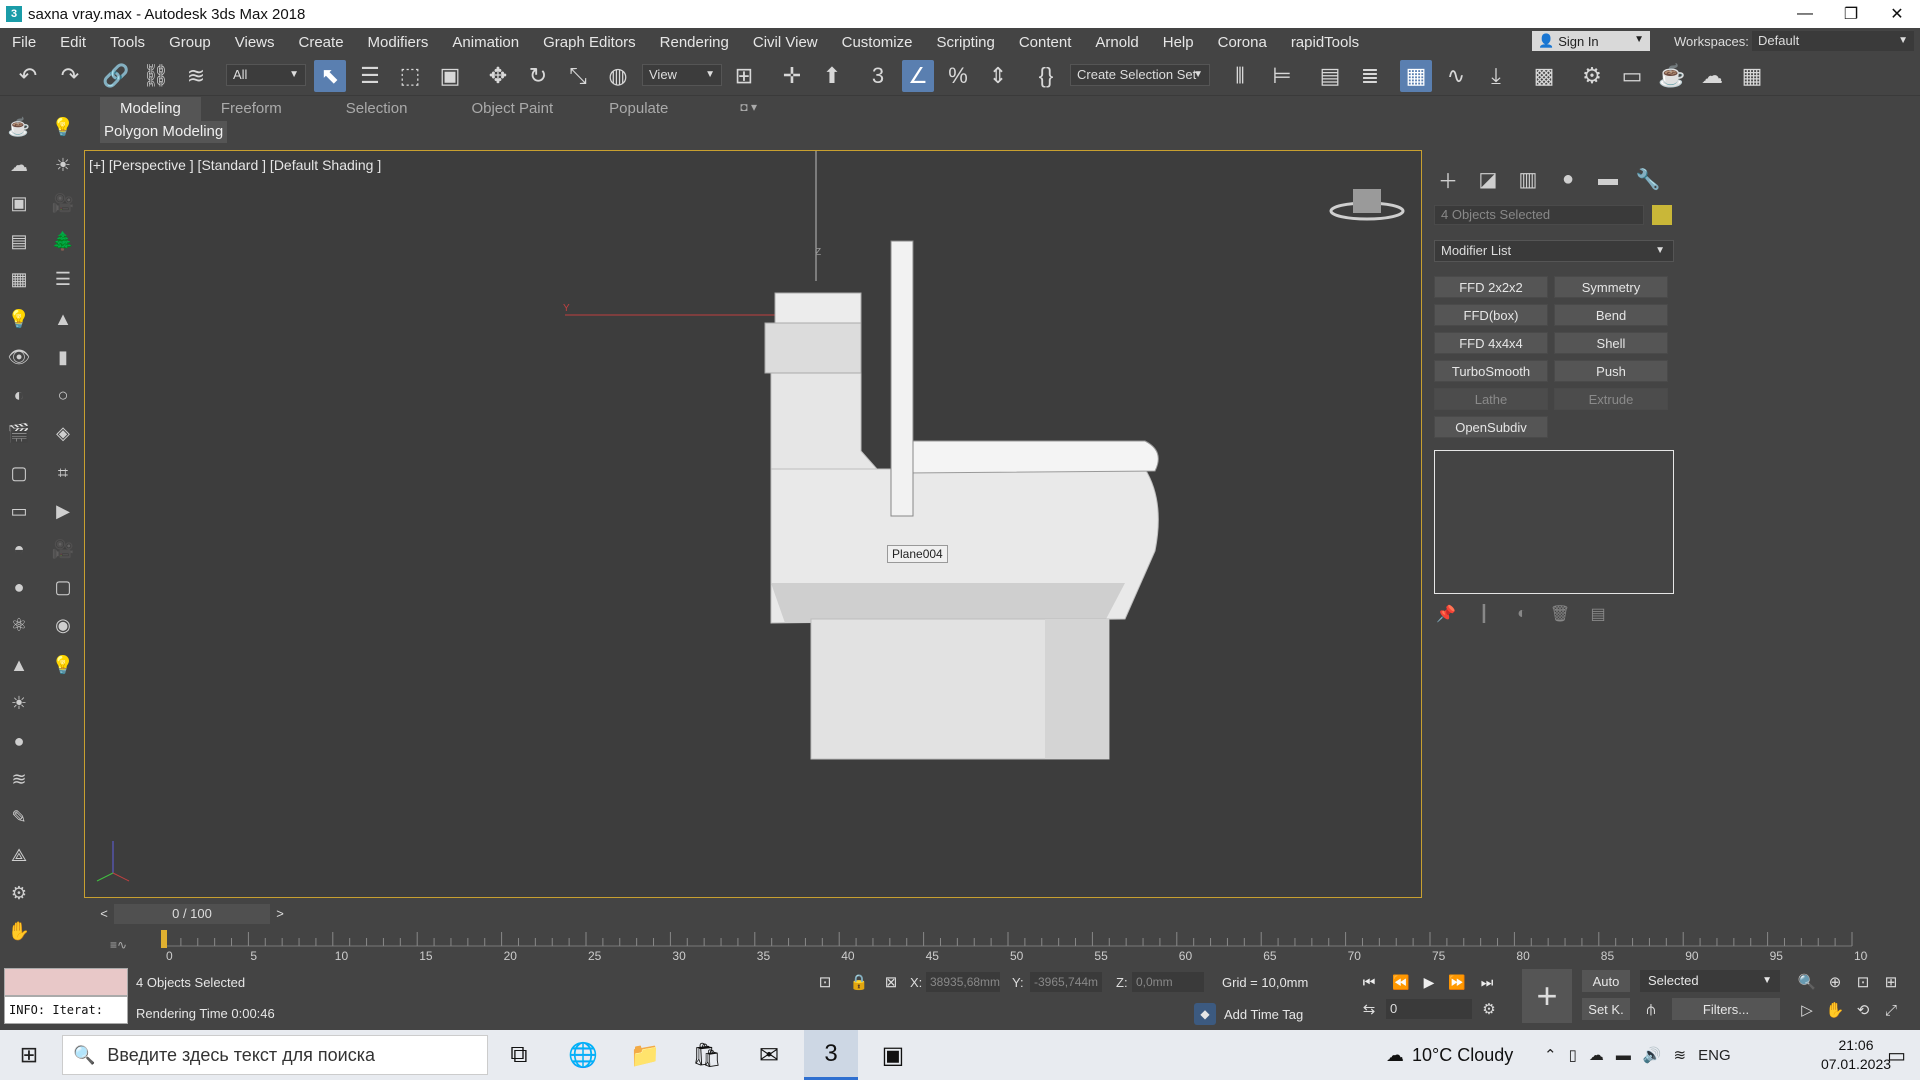 The width and height of the screenshot is (1920, 1080). What do you see at coordinates (28, 76) in the screenshot?
I see `undo-icon: ↶` at bounding box center [28, 76].